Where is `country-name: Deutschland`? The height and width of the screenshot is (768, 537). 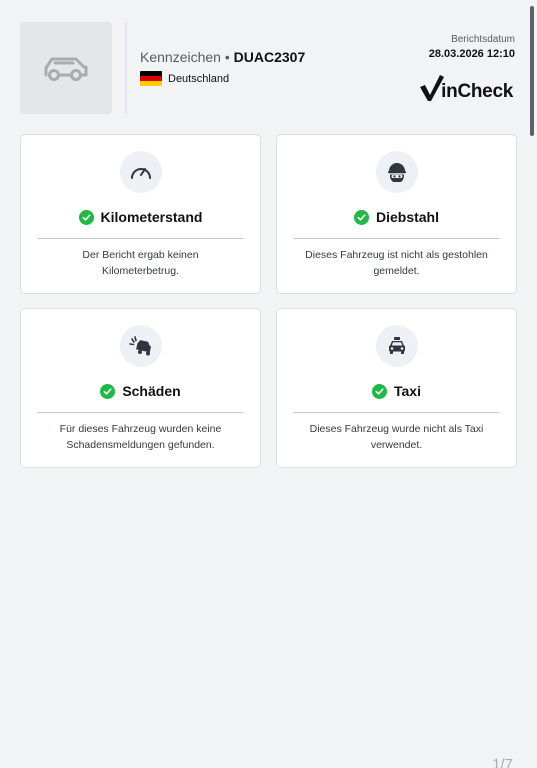 country-name: Deutschland is located at coordinates (199, 78).